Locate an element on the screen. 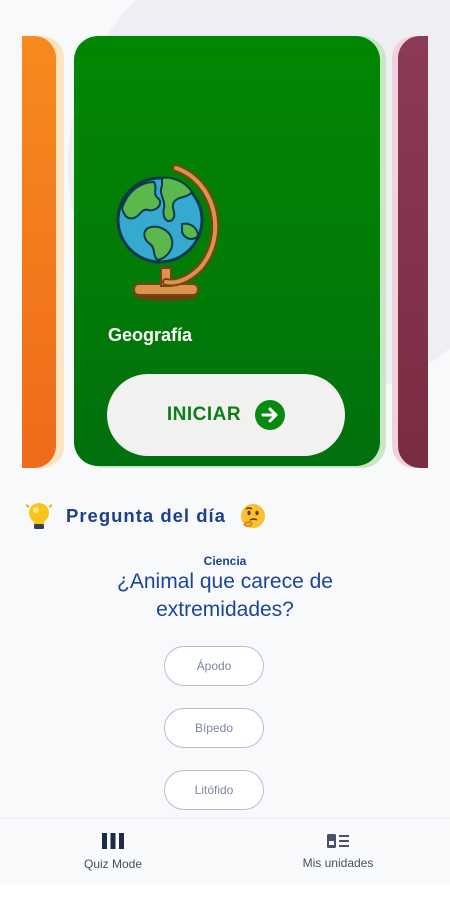 This screenshot has width=450, height=900. thinking-face-icon is located at coordinates (252, 516).